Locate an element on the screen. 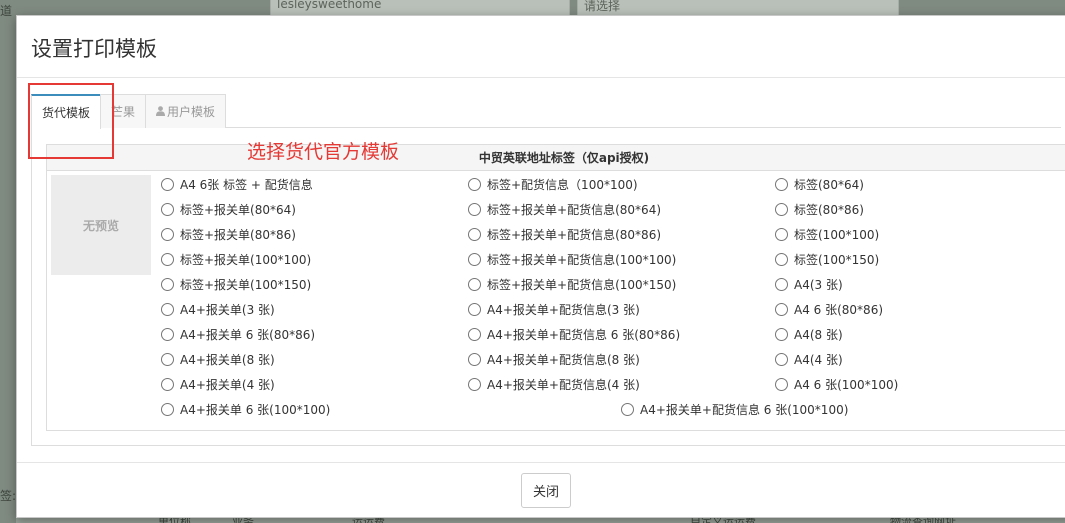  option-label: 标签+报关单(100*150) is located at coordinates (246, 284).